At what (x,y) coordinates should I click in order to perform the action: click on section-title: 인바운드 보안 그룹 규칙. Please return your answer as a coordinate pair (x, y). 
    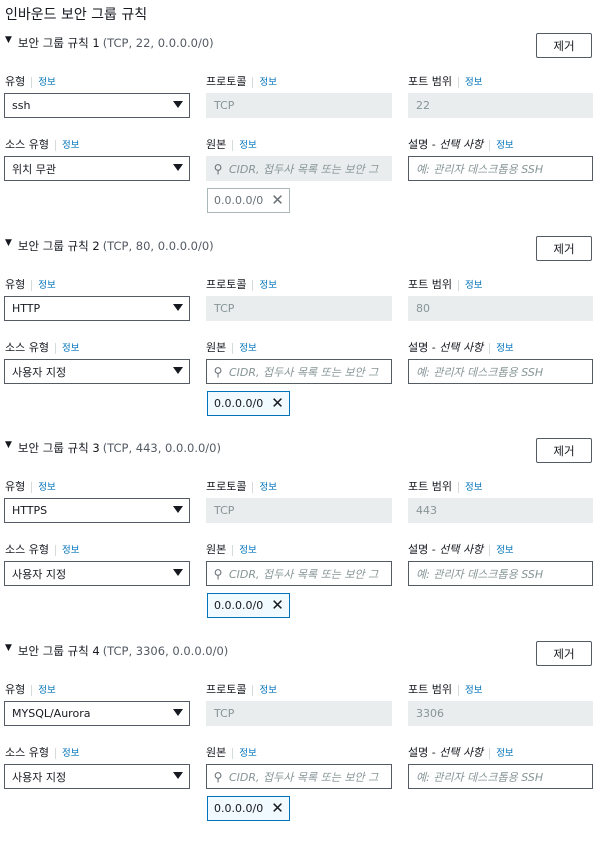
    Looking at the image, I should click on (76, 15).